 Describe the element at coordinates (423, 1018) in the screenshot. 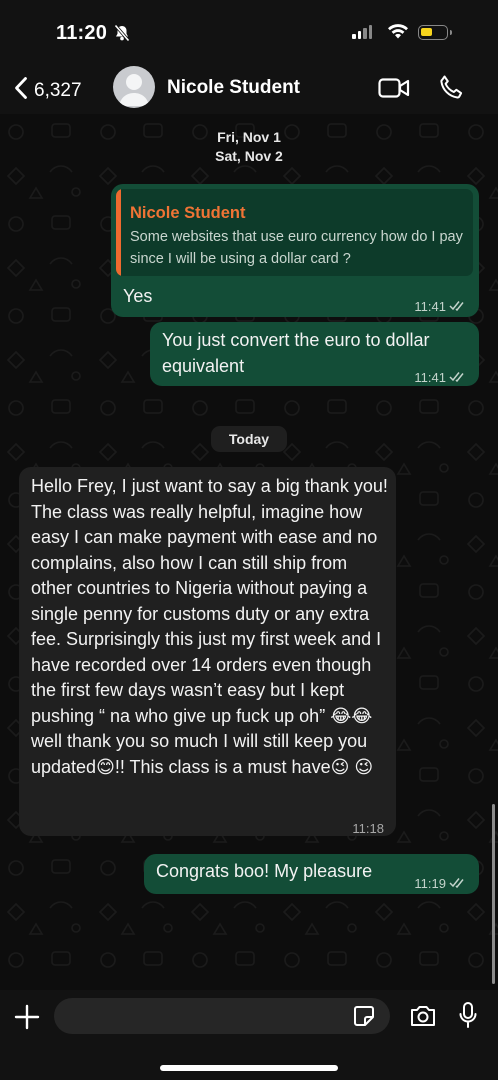

I see `camera-icon` at that location.